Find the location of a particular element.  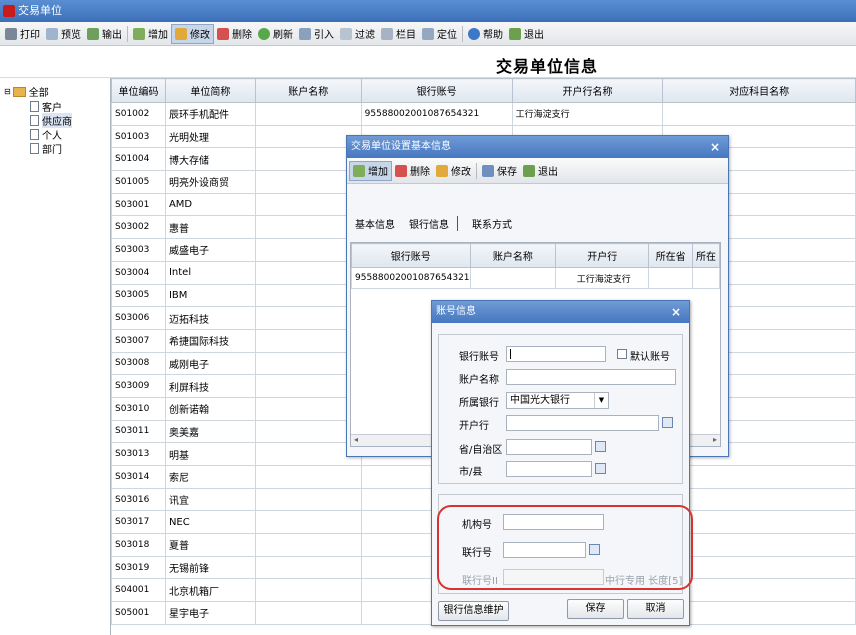

bank-select: 中国光大银行 ▼ is located at coordinates (557, 400).